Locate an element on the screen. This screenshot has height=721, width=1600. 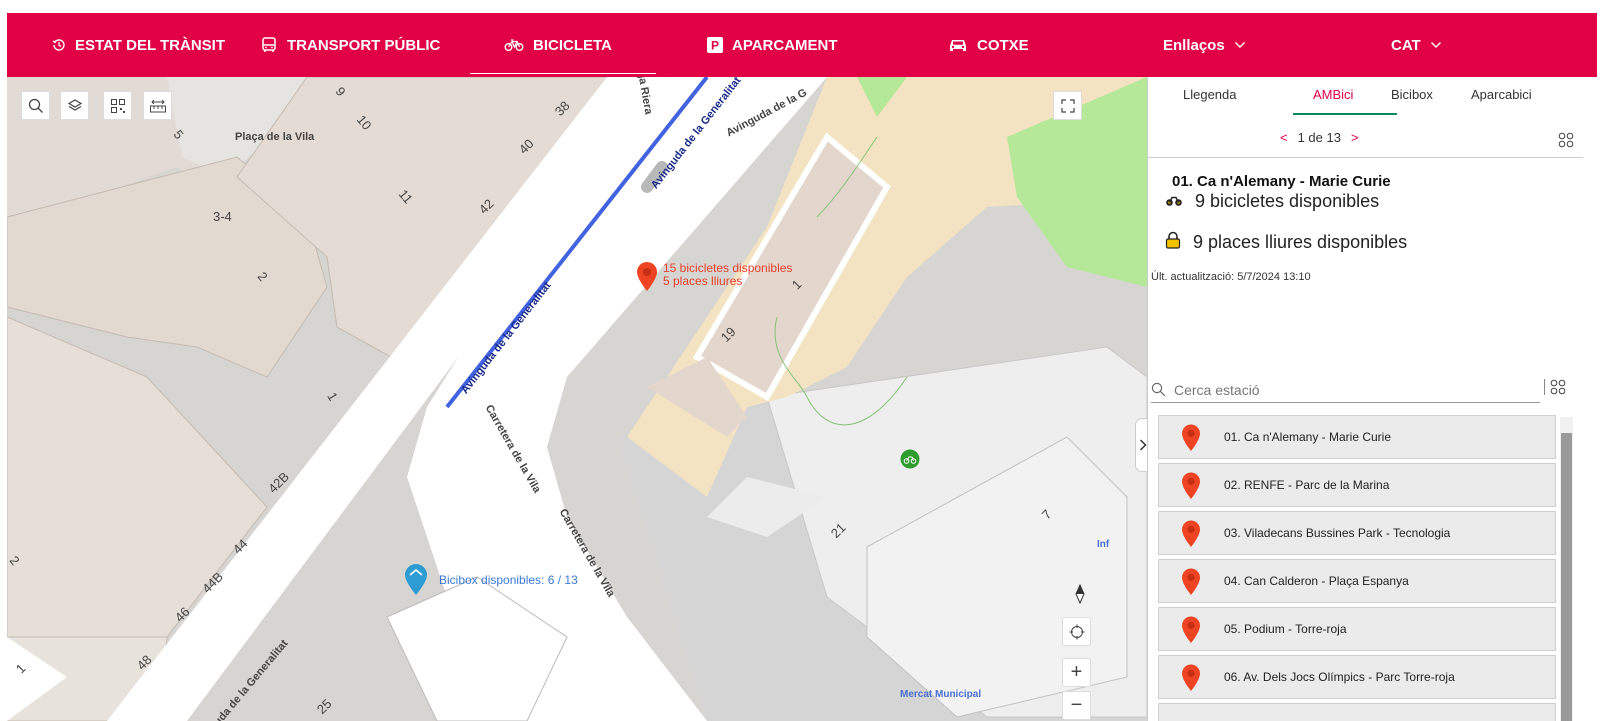
list-item is located at coordinates (1357, 712).